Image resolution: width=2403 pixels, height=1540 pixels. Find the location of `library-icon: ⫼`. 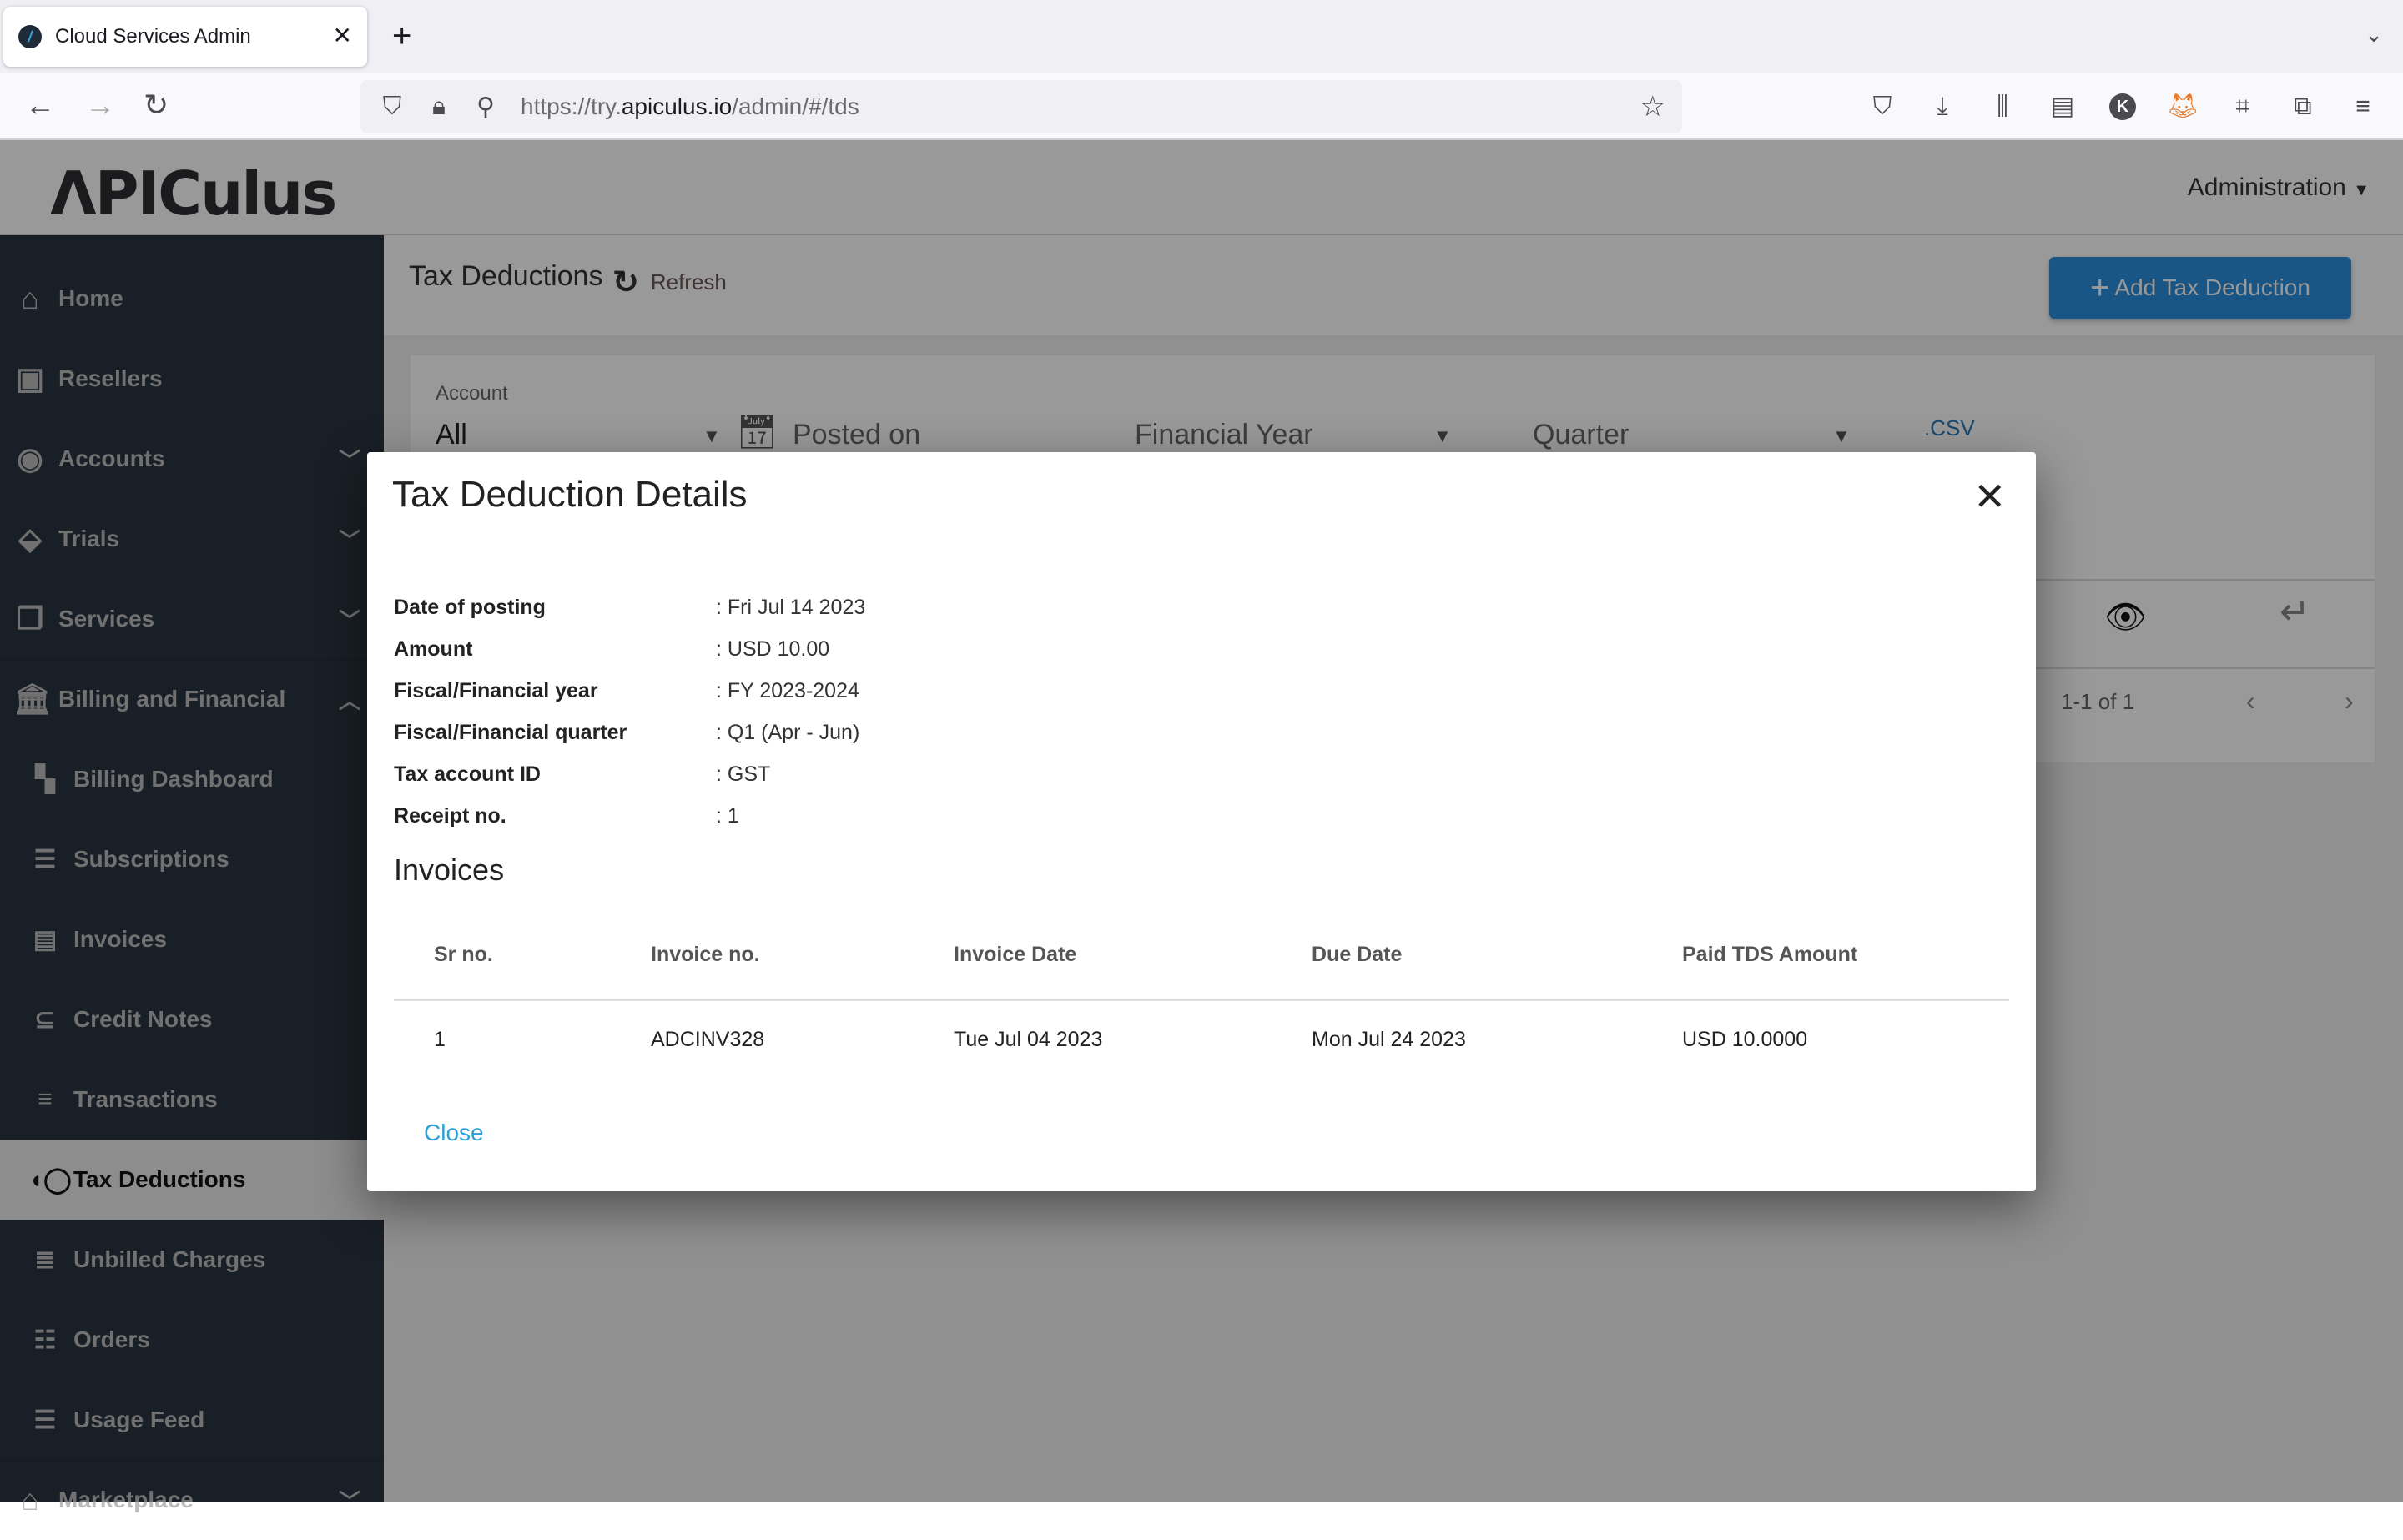

library-icon: ⫼ is located at coordinates (2002, 106).